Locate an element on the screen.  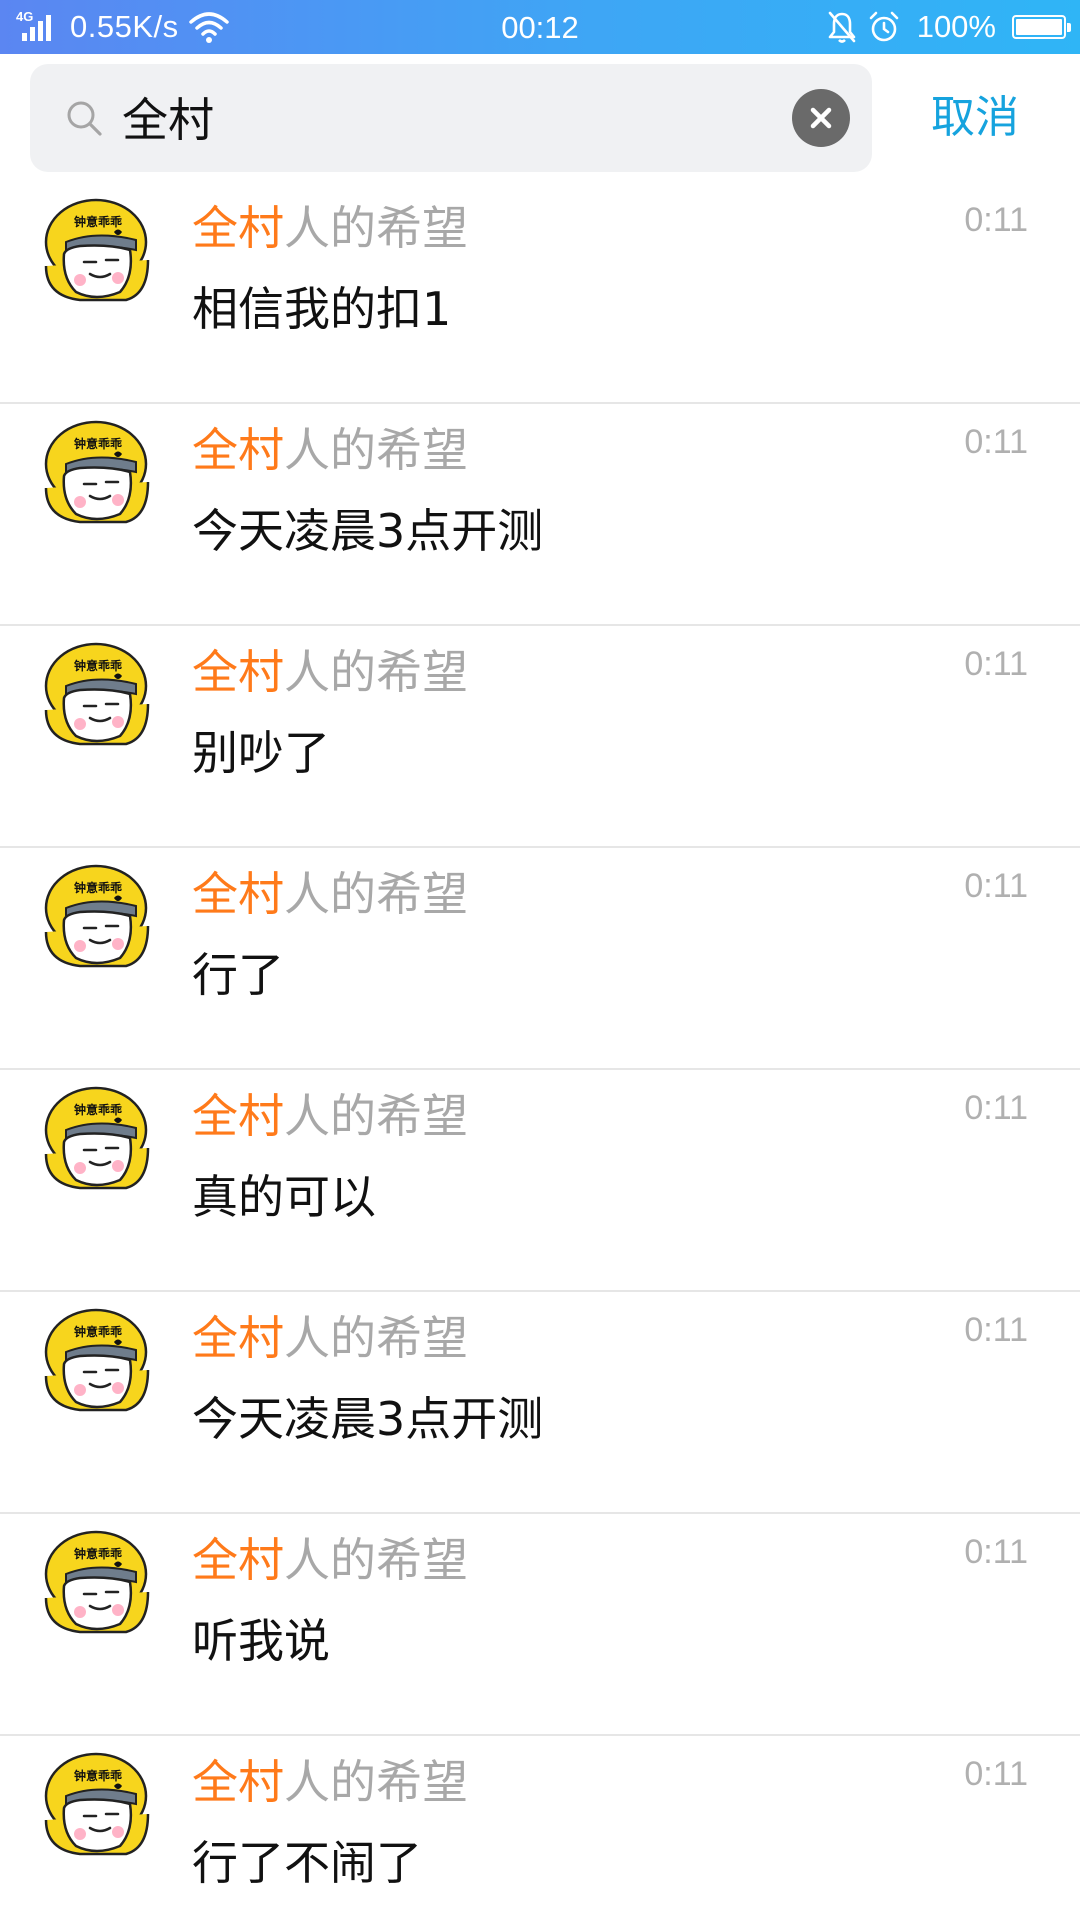
result-message: 相信我的扣1 is located at coordinates (322, 309).